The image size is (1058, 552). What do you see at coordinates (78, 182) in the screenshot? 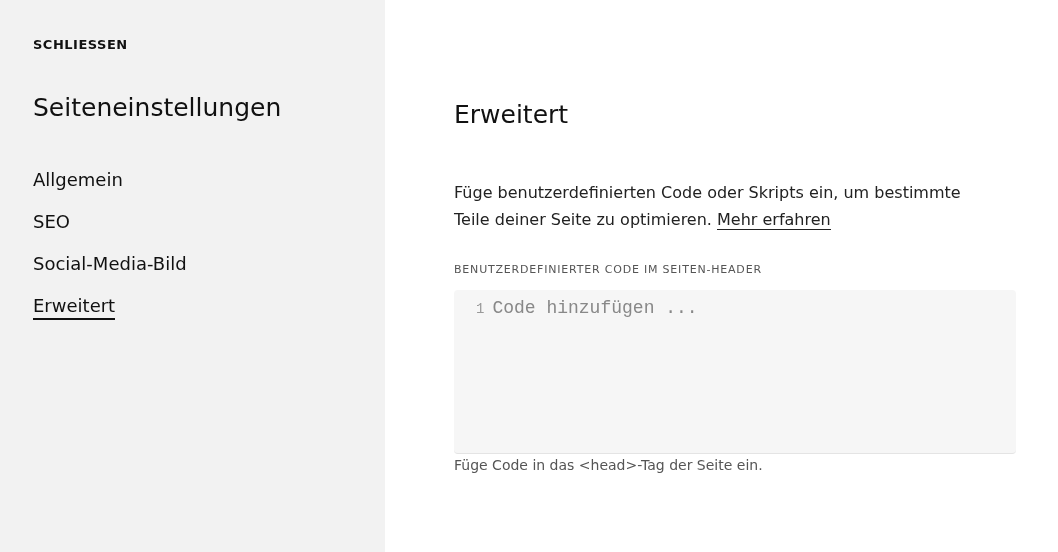
I see `sidebar-item: Allgemein` at bounding box center [78, 182].